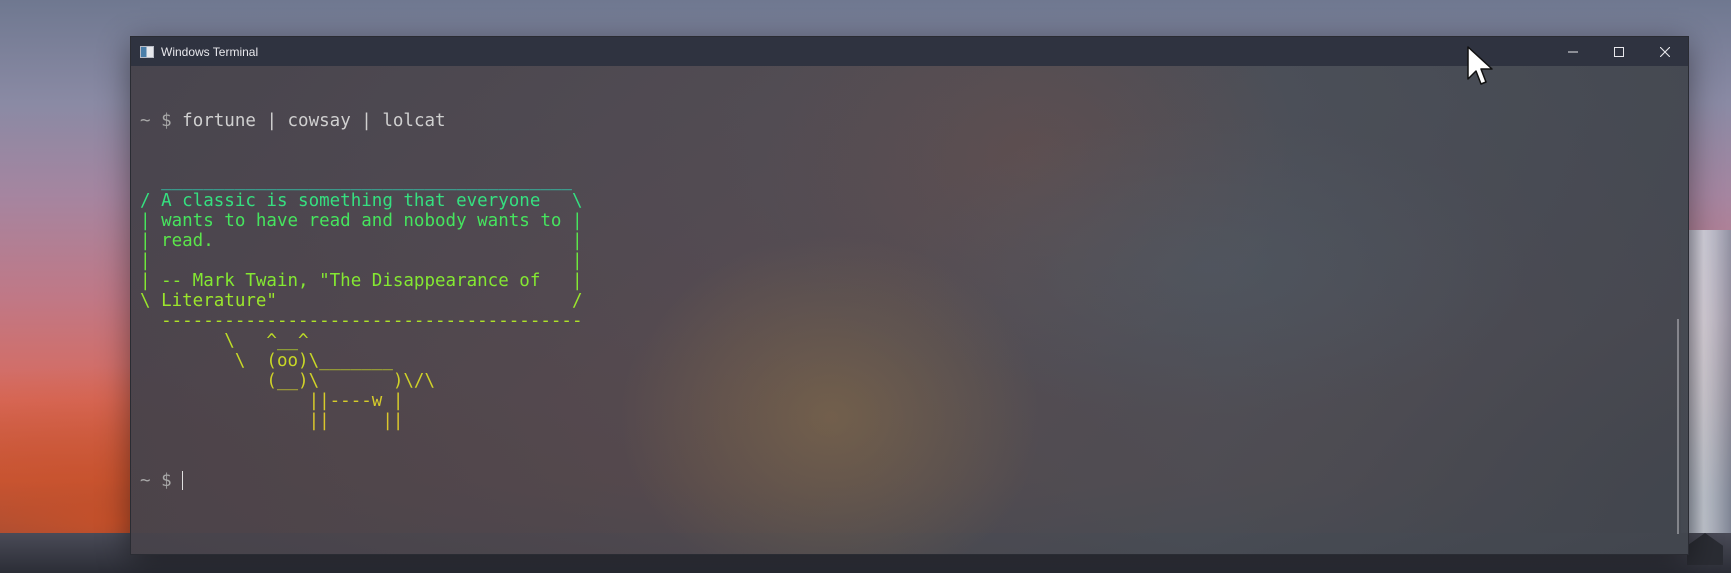  What do you see at coordinates (356, 181) in the screenshot?
I see `output-line: _______________________________________` at bounding box center [356, 181].